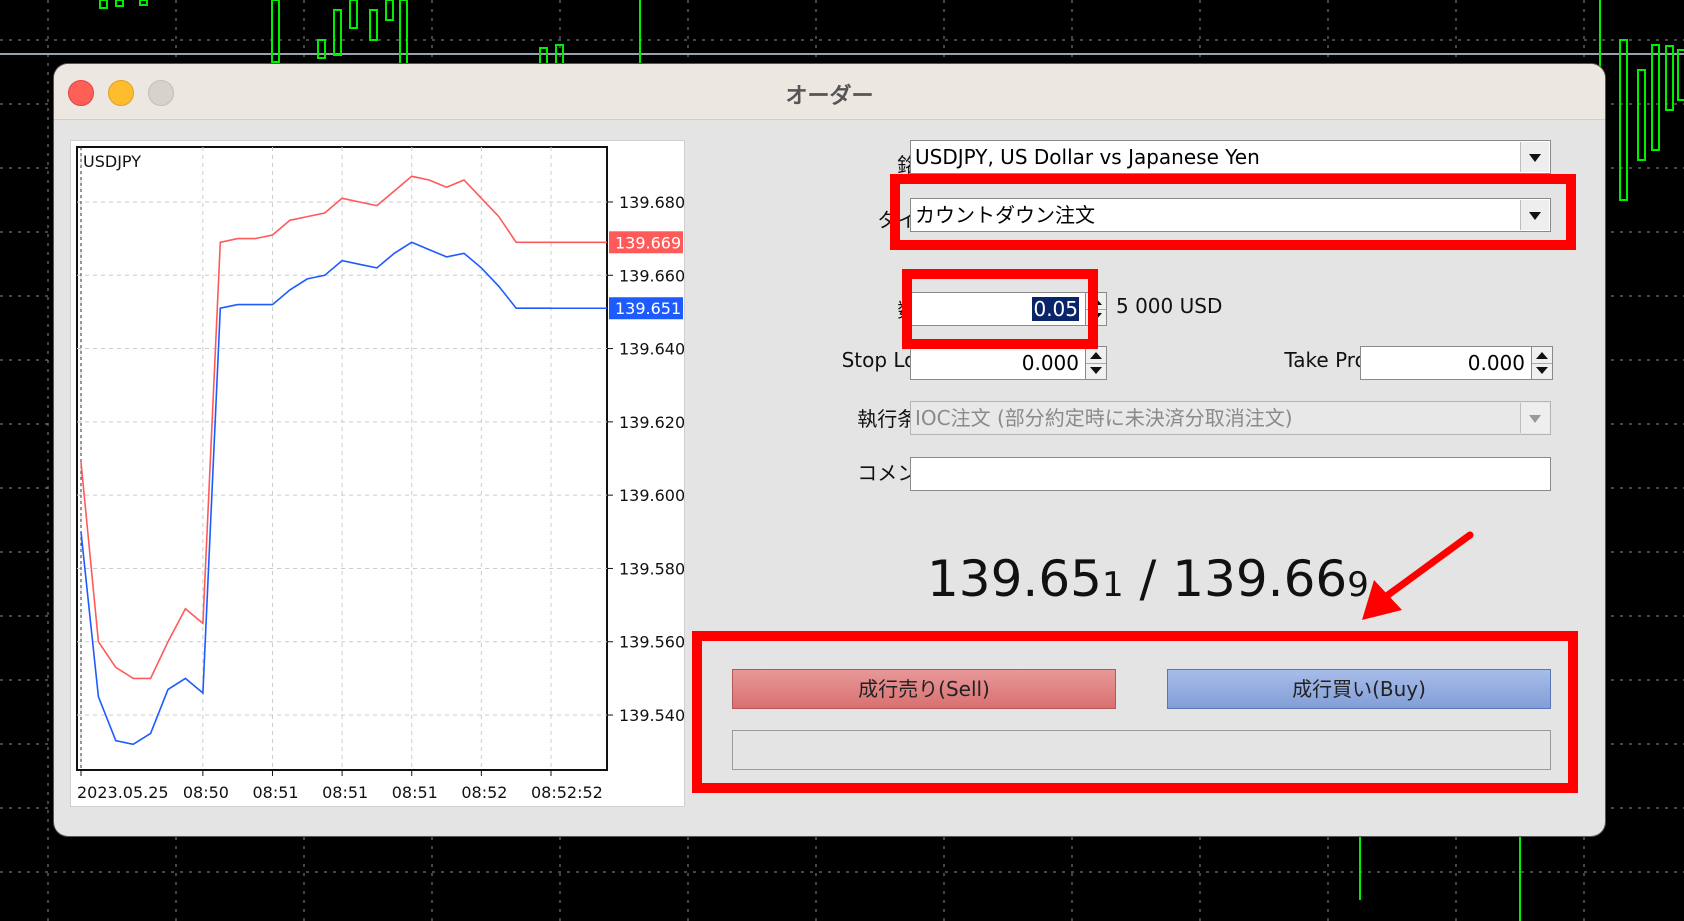 Image resolution: width=1684 pixels, height=921 pixels. I want to click on fill-policy-select: IOC注文 (部分約定時に未決済分取消注文), so click(1230, 418).